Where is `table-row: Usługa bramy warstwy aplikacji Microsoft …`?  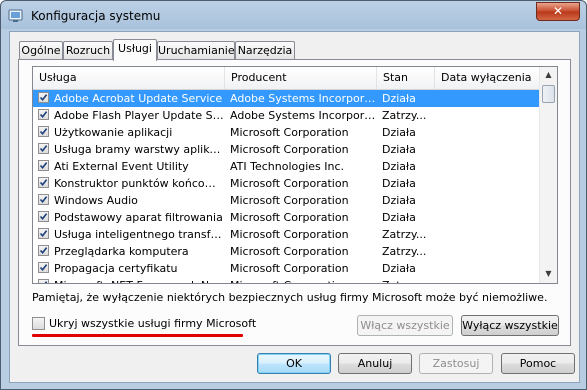 table-row: Usługa bramy warstwy aplikacji Microsoft … is located at coordinates (286, 149).